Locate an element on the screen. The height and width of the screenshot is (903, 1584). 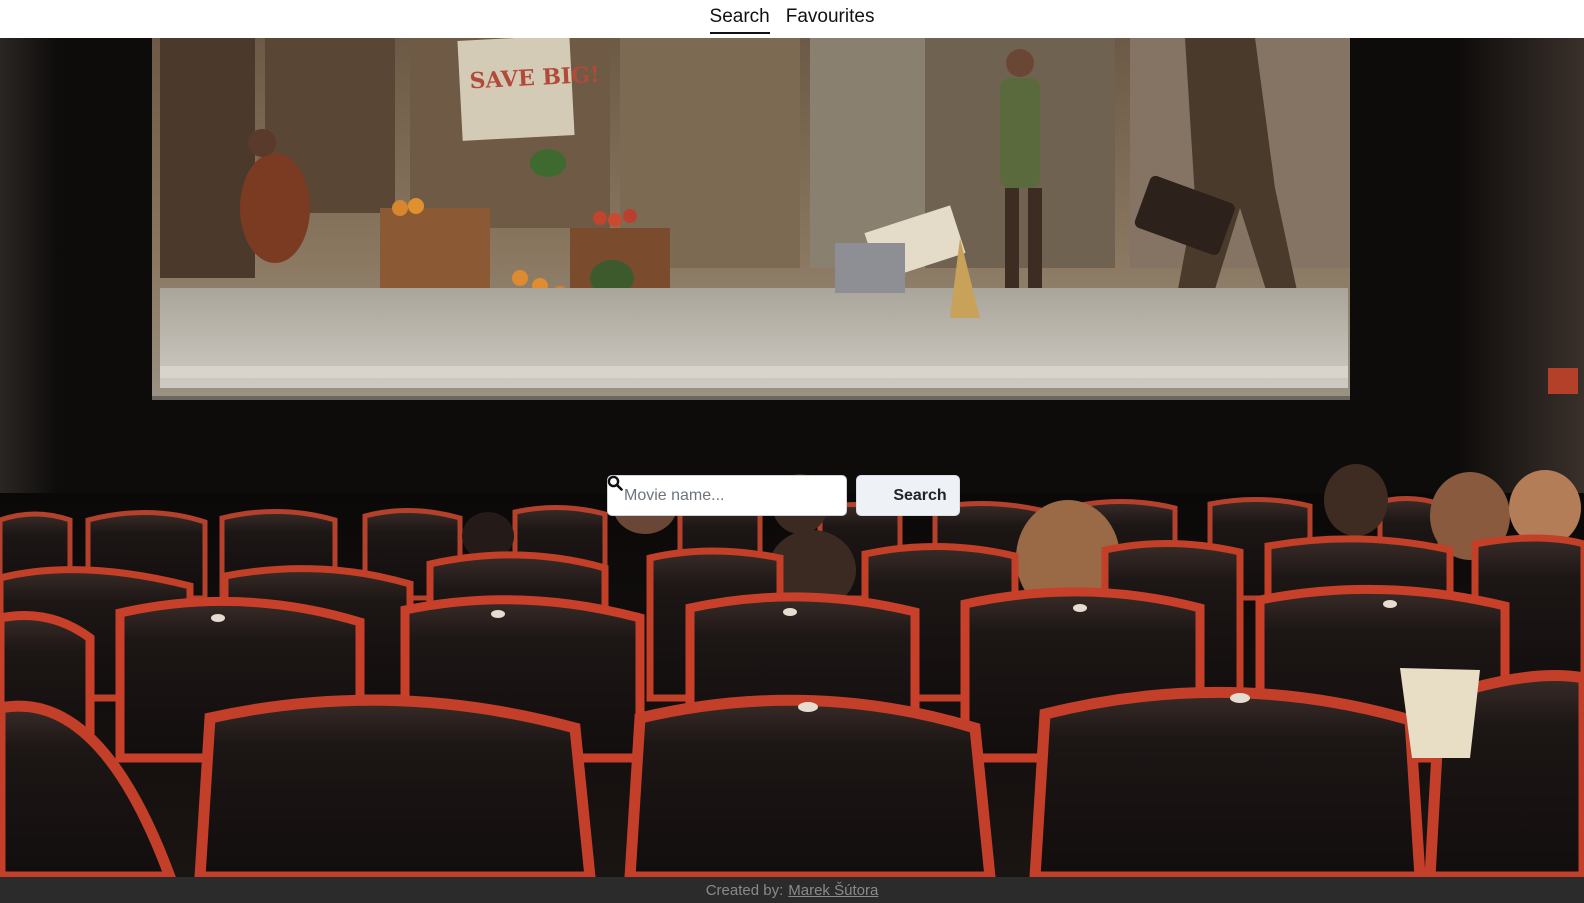
movie-search-form: Search is located at coordinates (783, 495).